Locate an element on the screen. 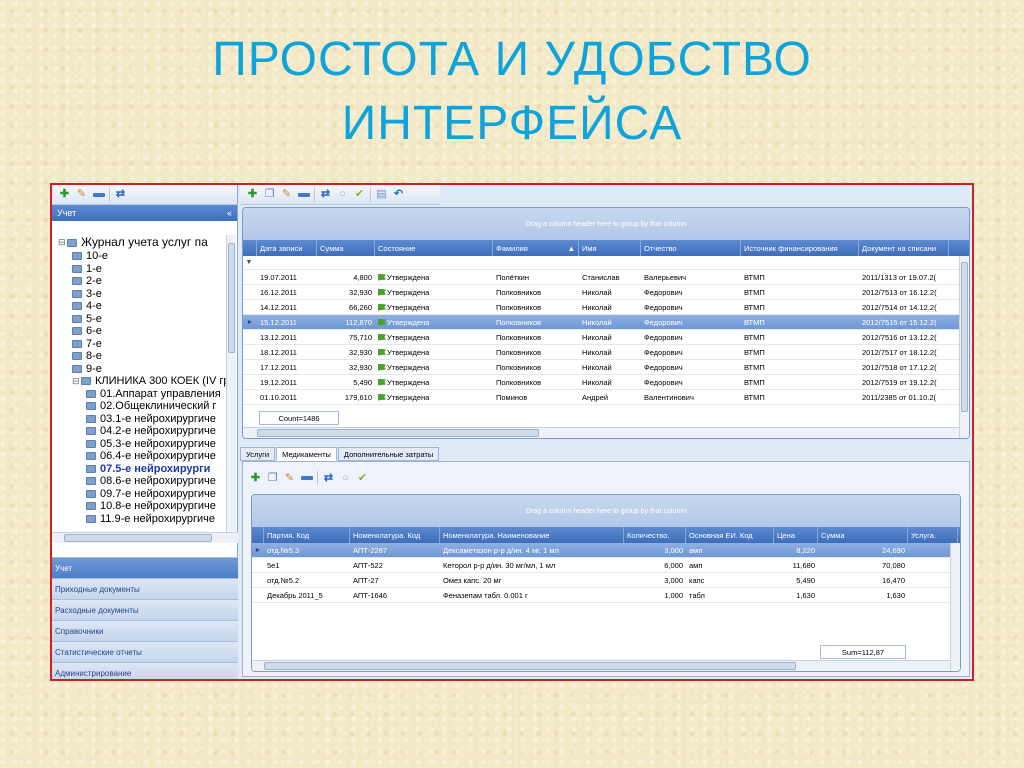  collapse-icon: « is located at coordinates (229, 213).